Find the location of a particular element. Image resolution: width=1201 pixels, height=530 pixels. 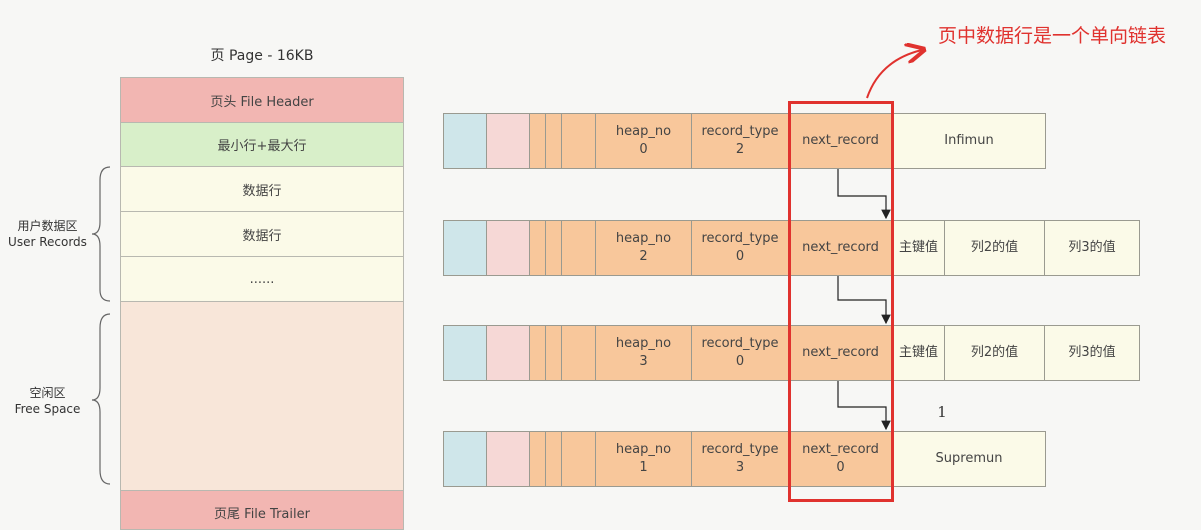

next-record-highlight is located at coordinates (841, 301).